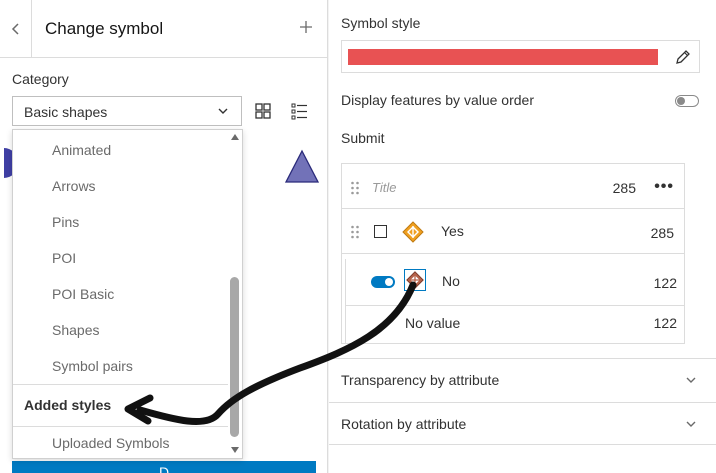 Image resolution: width=716 pixels, height=473 pixels. I want to click on value-count-yes: 285, so click(662, 233).